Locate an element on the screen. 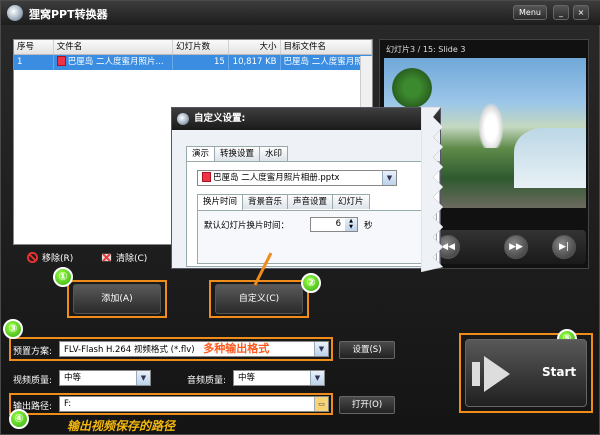 Image resolution: width=600 pixels, height=435 pixels. last-slide-button: ▶| is located at coordinates (564, 247).